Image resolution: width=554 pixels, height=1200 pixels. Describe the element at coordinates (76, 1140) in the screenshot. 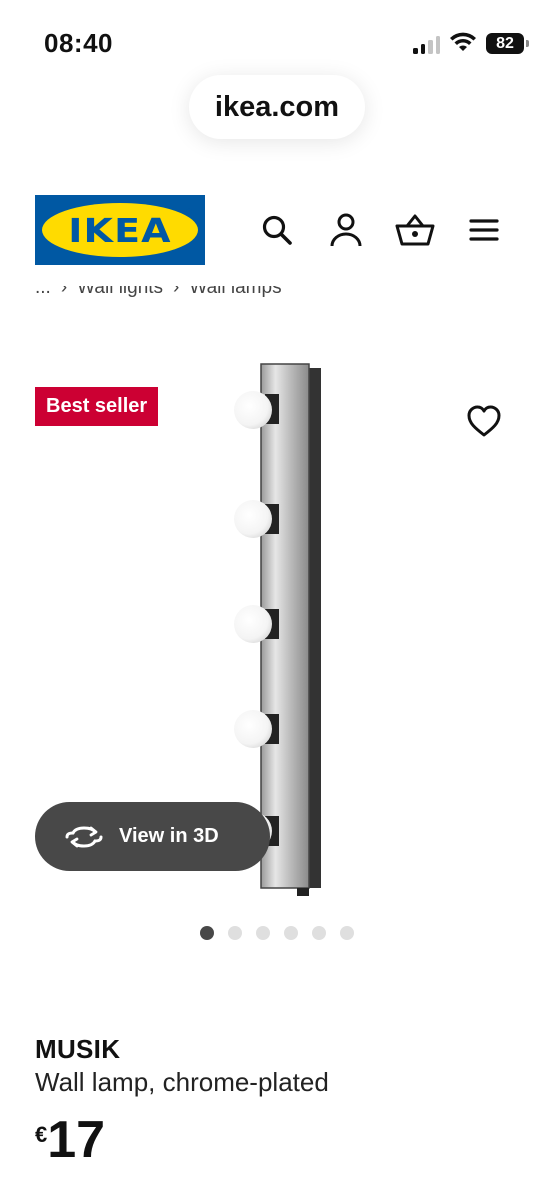

I see `price-amount: 17` at that location.